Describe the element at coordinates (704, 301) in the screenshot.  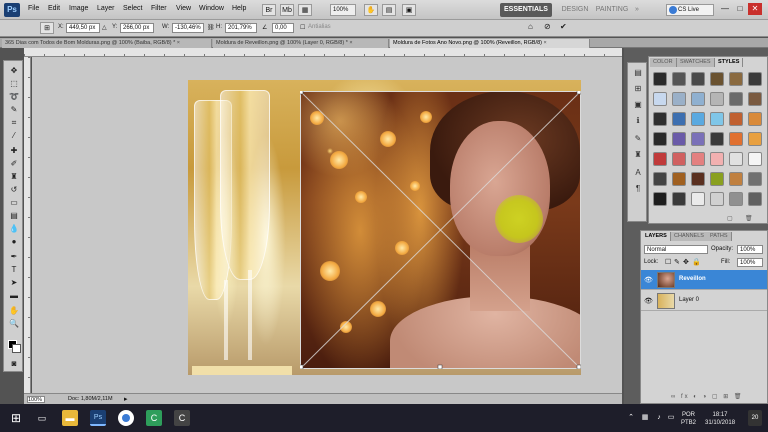
I see `layer-row-layer-0: 👁 Layer 0` at that location.